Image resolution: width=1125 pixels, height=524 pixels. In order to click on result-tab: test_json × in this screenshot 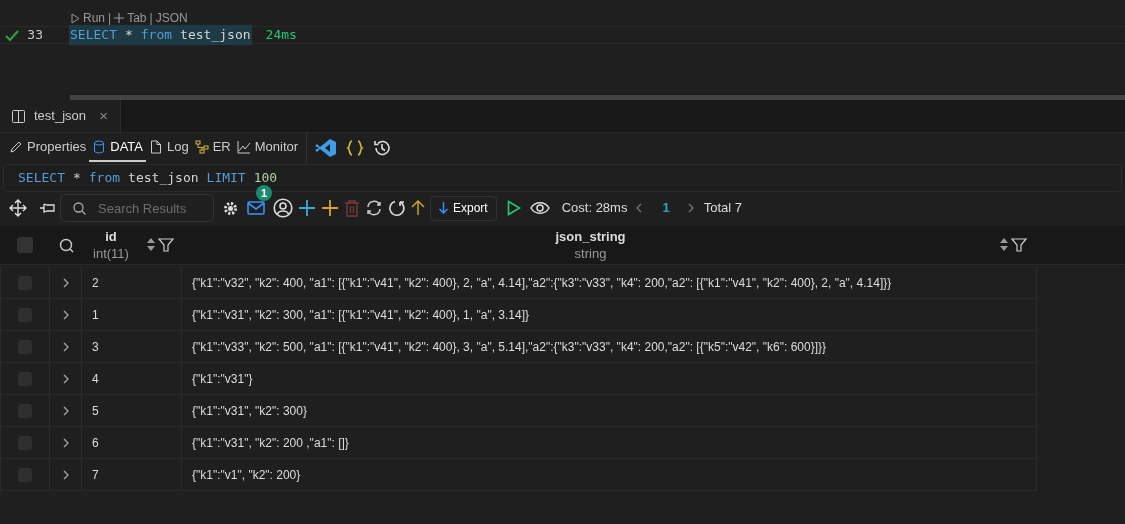, I will do `click(60, 116)`.